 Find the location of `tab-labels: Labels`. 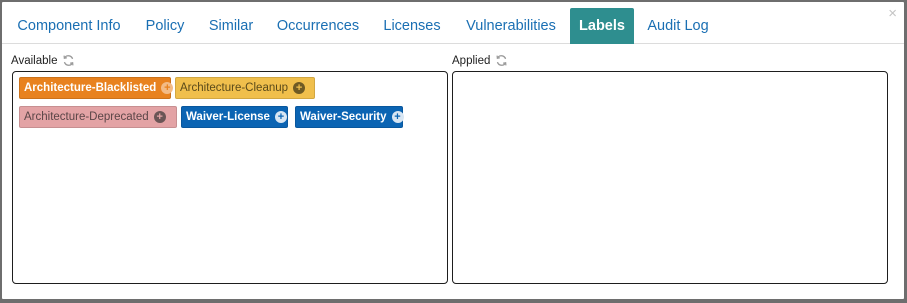

tab-labels: Labels is located at coordinates (602, 26).